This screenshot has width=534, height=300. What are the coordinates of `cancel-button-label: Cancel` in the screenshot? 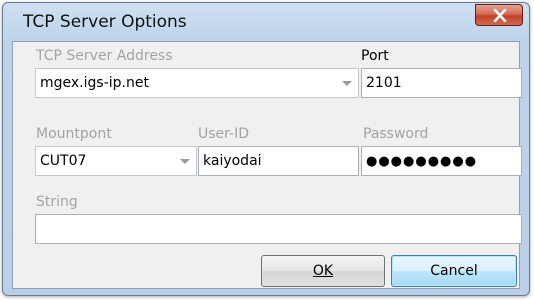 It's located at (454, 271).